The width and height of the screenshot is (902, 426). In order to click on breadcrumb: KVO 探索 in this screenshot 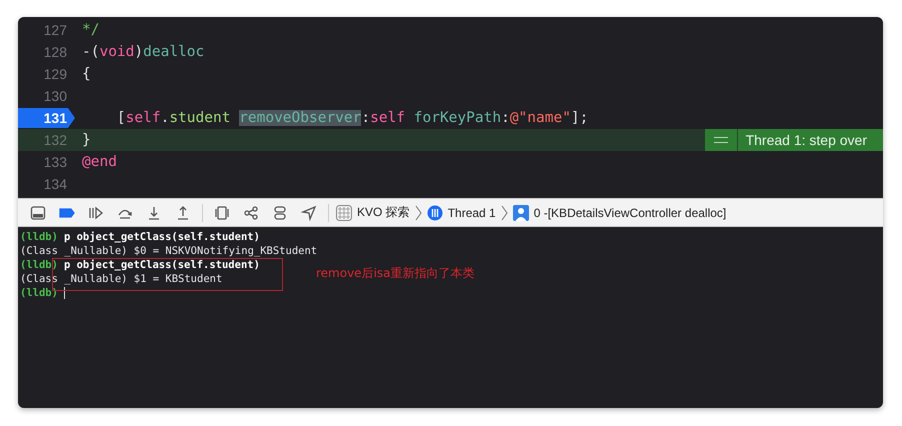, I will do `click(383, 212)`.